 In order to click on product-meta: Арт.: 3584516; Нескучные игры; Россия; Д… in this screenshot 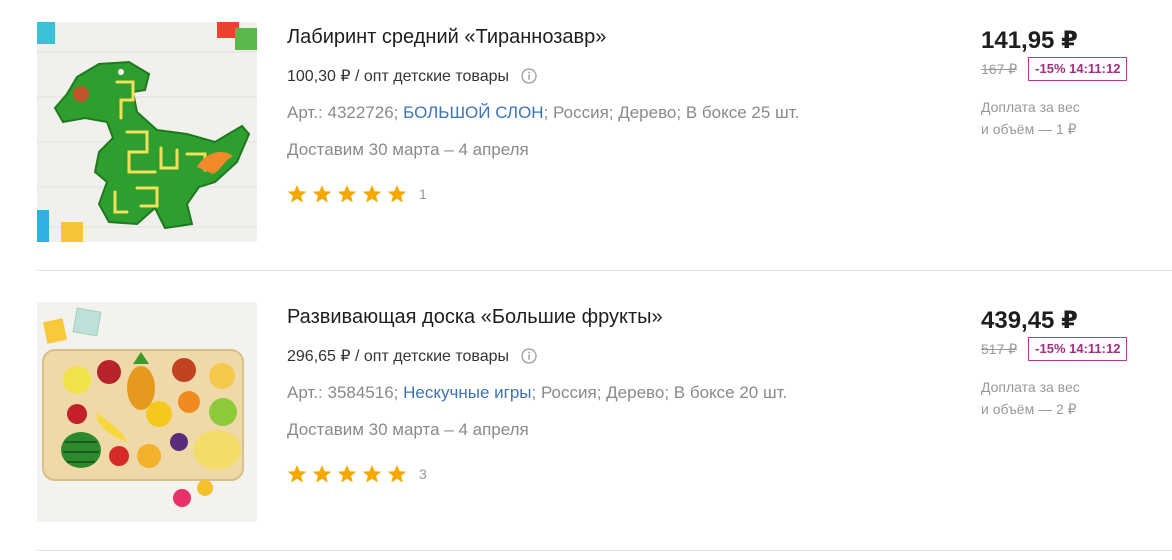, I will do `click(537, 393)`.